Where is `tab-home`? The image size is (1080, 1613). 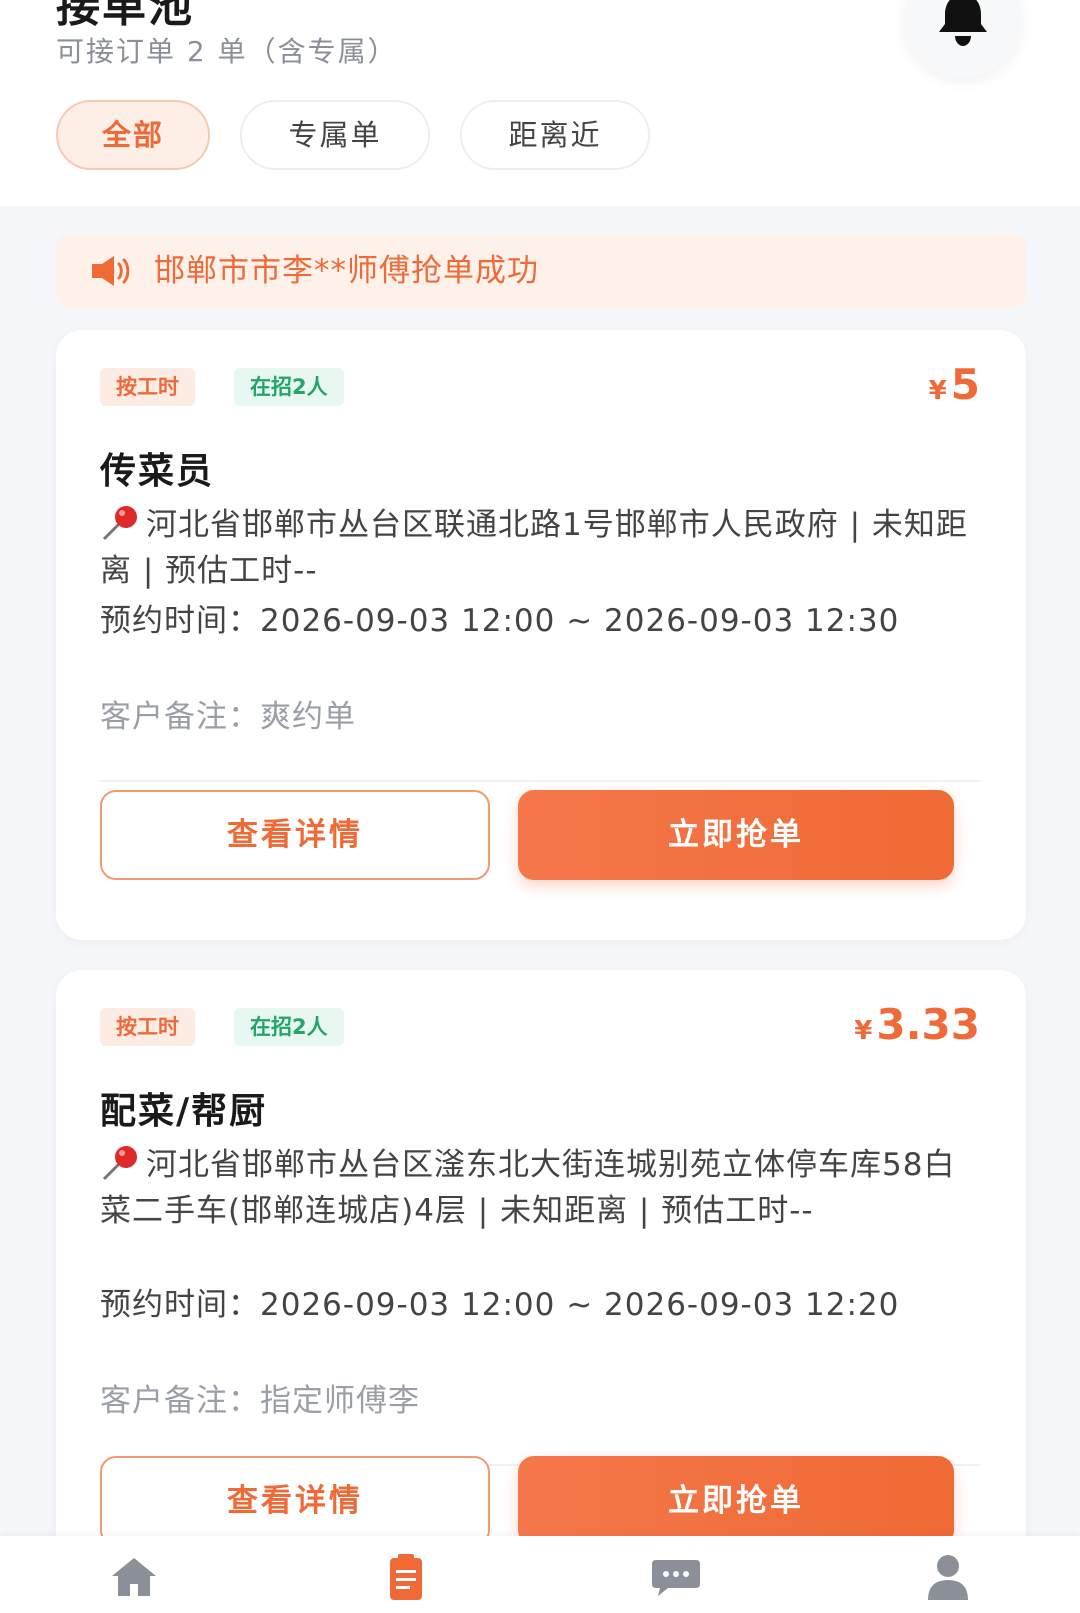 tab-home is located at coordinates (134, 1577).